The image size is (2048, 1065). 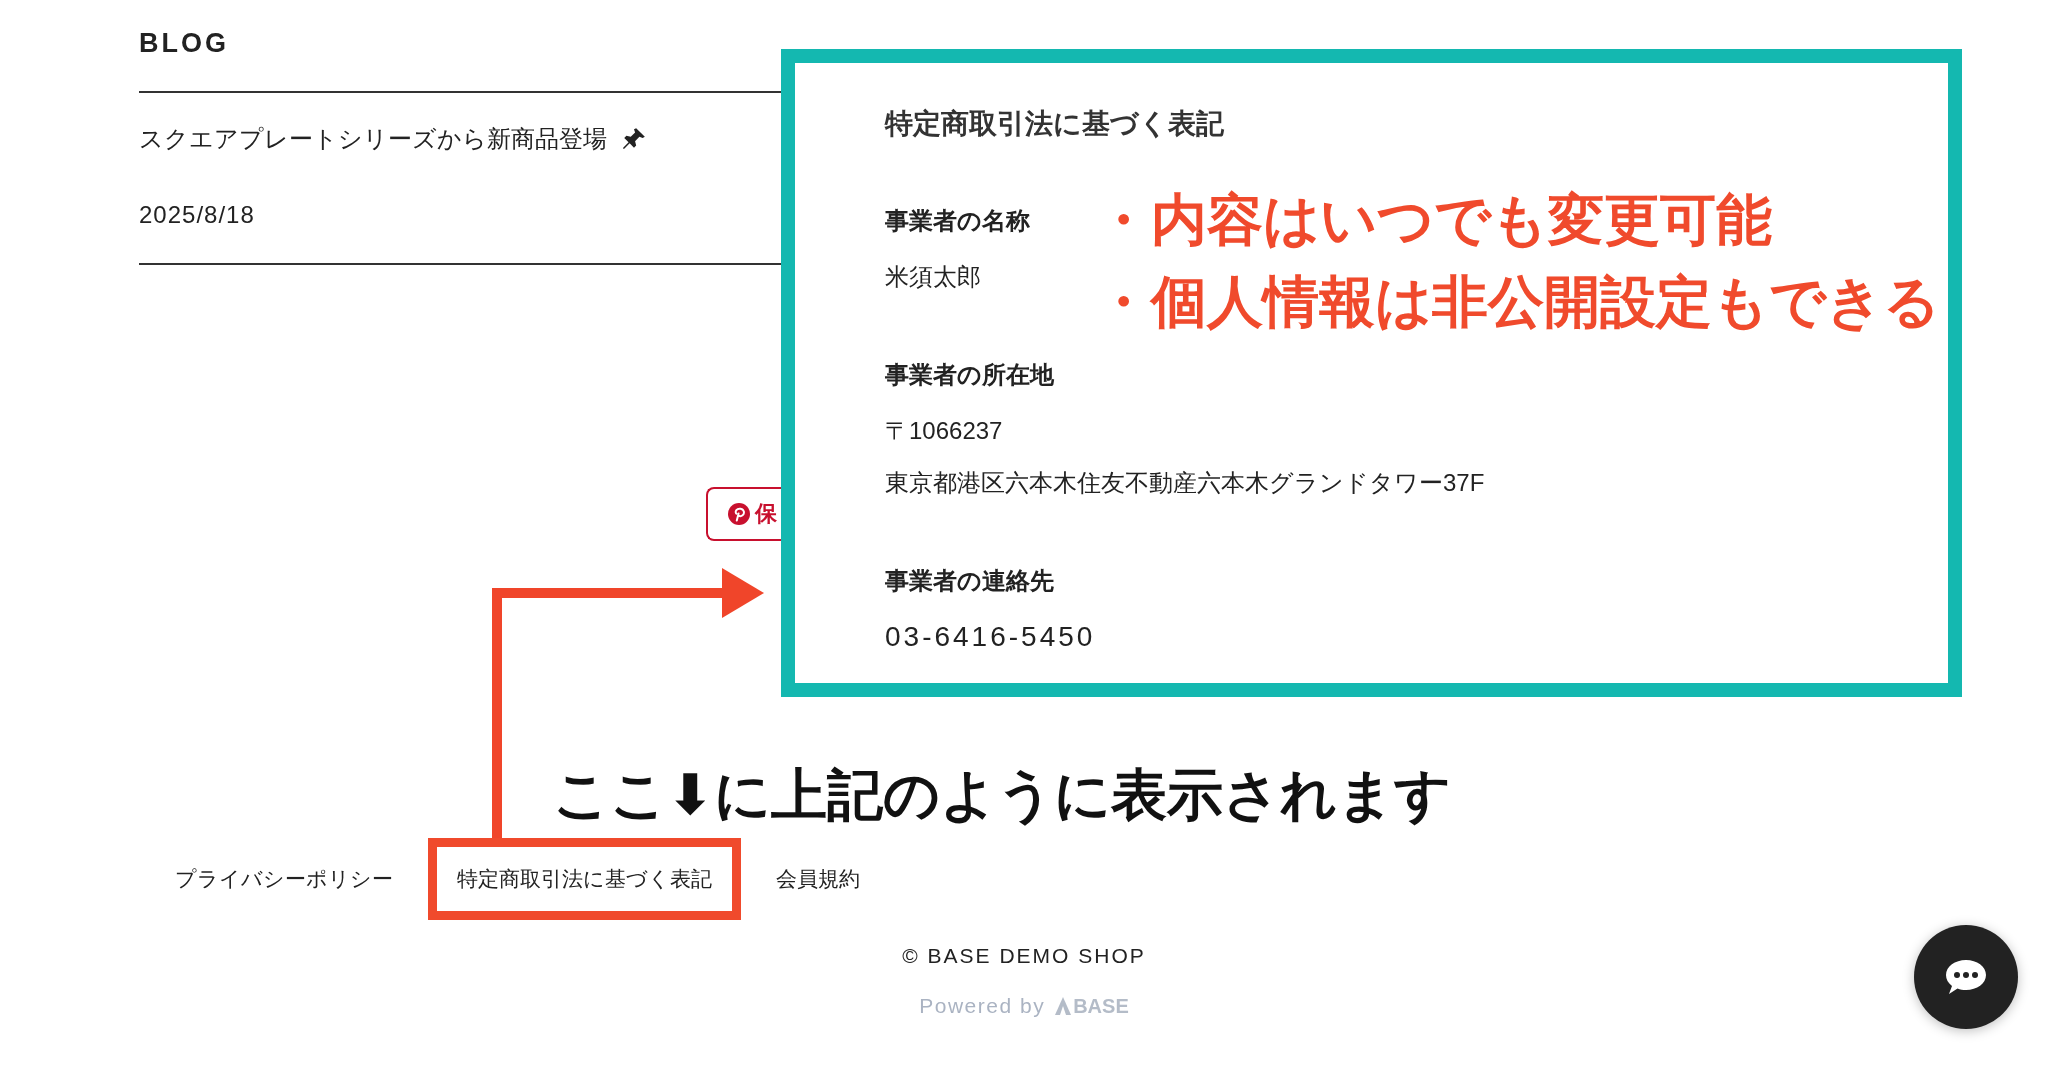 What do you see at coordinates (1101, 1006) in the screenshot?
I see `brand-text: BASE` at bounding box center [1101, 1006].